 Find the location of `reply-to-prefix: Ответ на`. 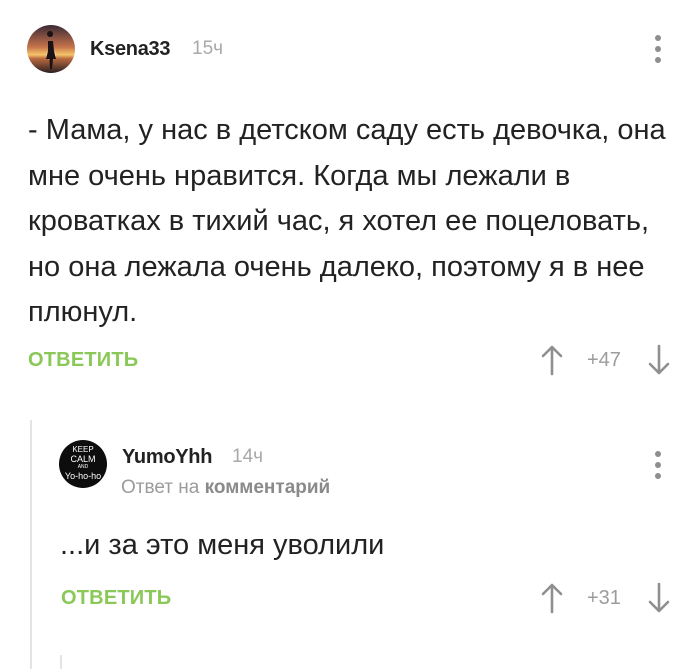

reply-to-prefix: Ответ на is located at coordinates (160, 487).